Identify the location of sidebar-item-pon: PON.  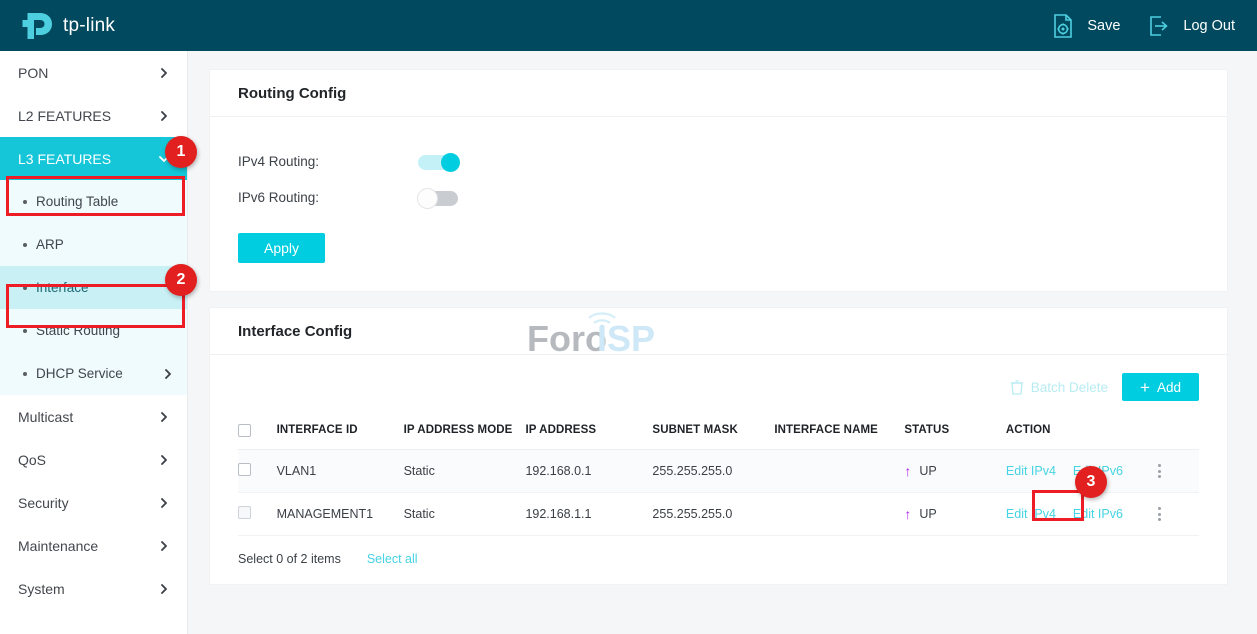
(93, 72).